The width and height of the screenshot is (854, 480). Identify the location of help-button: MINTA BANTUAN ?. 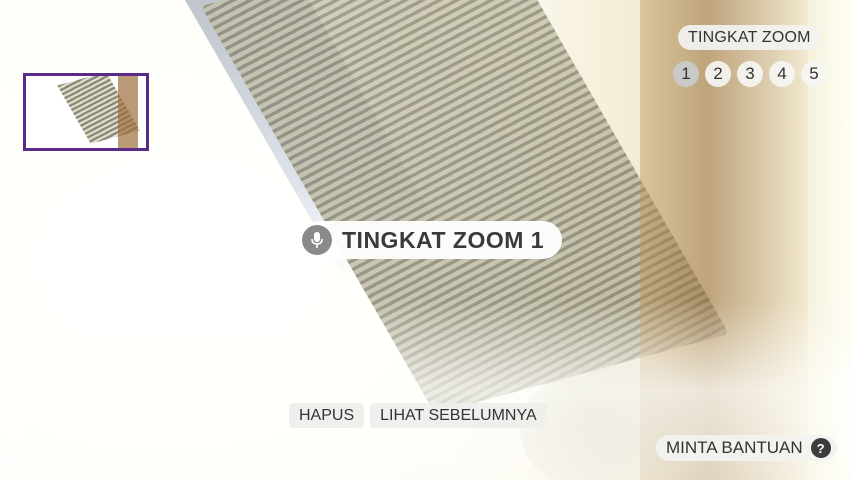
(746, 448).